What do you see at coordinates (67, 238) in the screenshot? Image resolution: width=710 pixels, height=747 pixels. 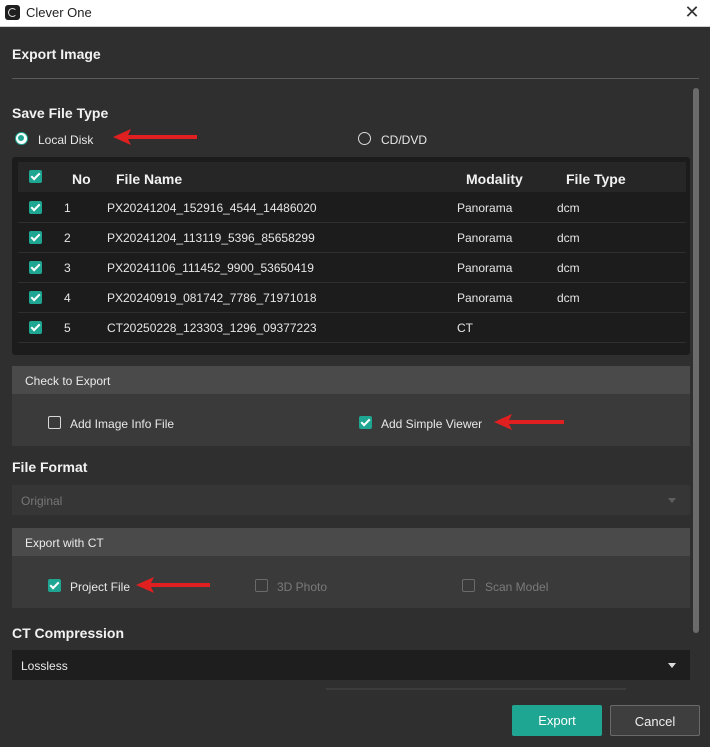 I see `cell-no: 2` at bounding box center [67, 238].